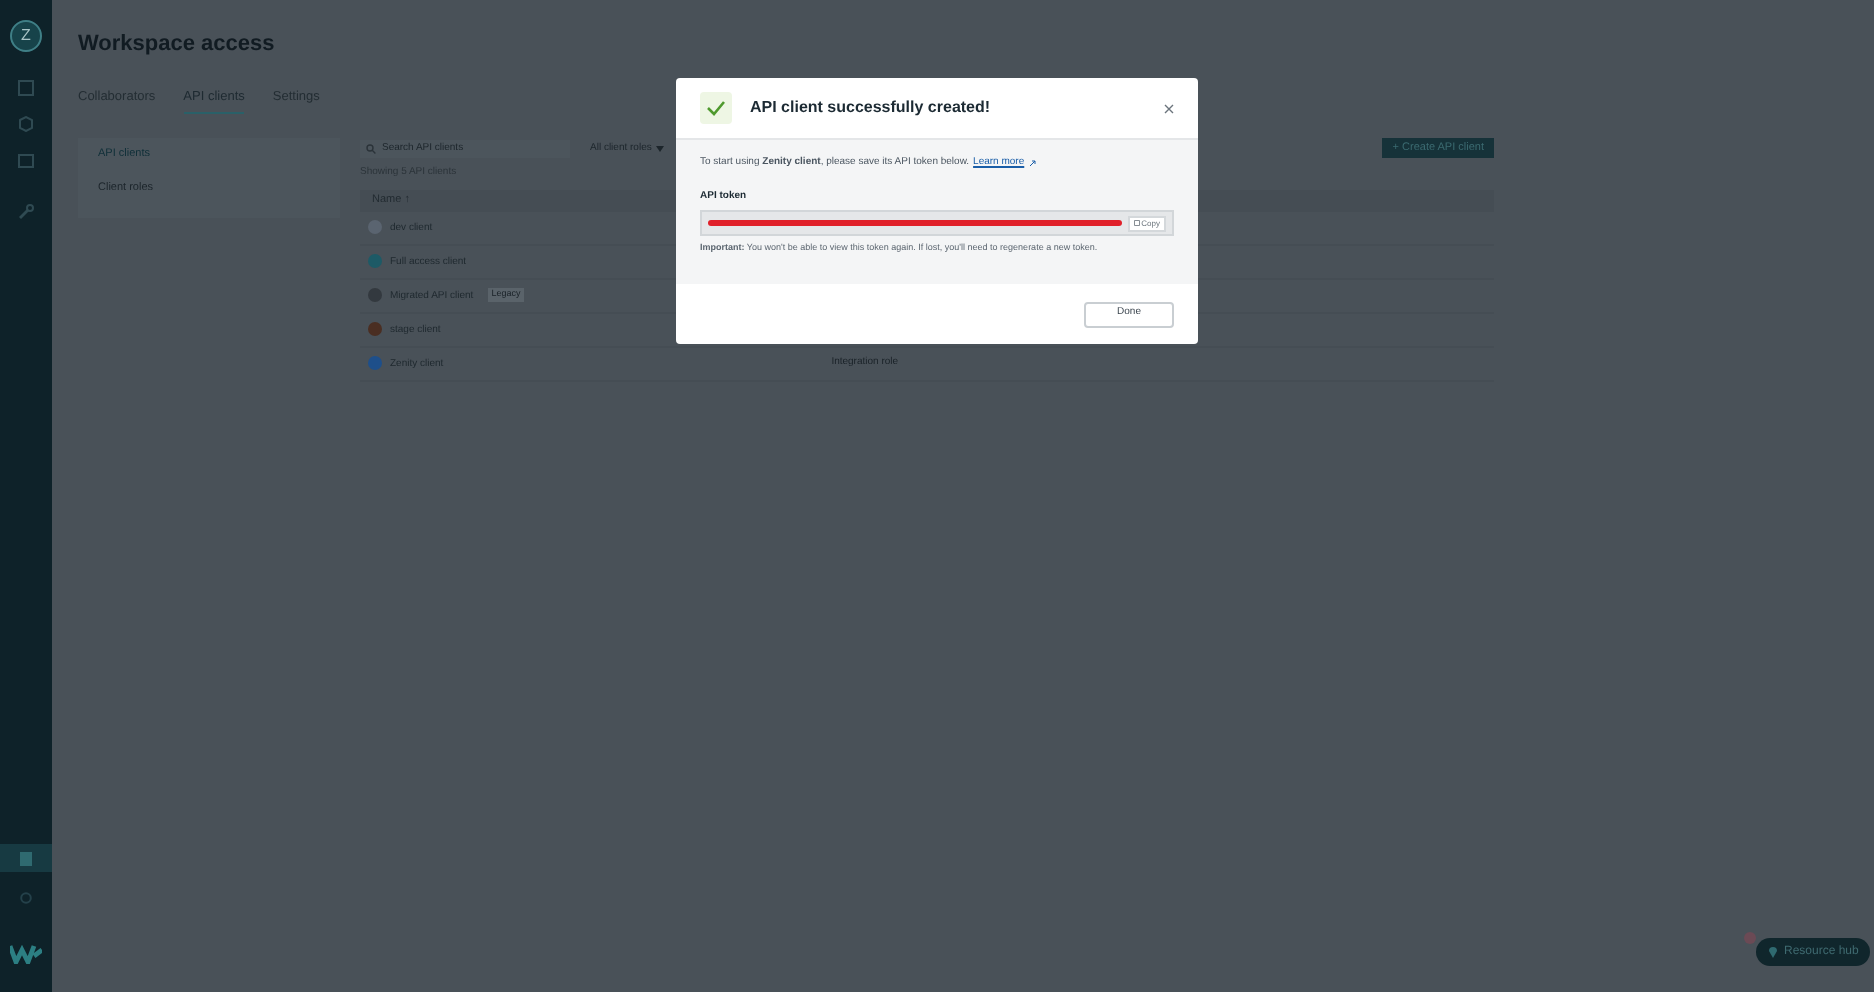 Image resolution: width=1874 pixels, height=992 pixels. Describe the element at coordinates (26, 212) in the screenshot. I see `wrench-icon` at that location.